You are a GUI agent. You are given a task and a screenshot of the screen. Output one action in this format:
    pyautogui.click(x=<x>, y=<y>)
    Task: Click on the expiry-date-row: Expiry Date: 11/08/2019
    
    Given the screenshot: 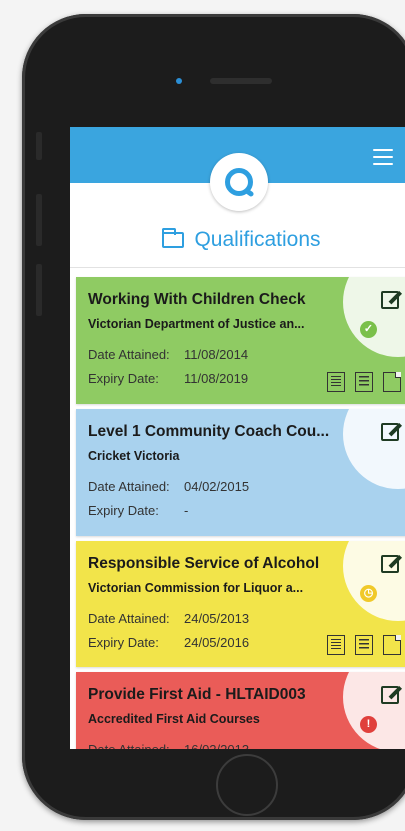 What is the action you would take?
    pyautogui.click(x=168, y=378)
    